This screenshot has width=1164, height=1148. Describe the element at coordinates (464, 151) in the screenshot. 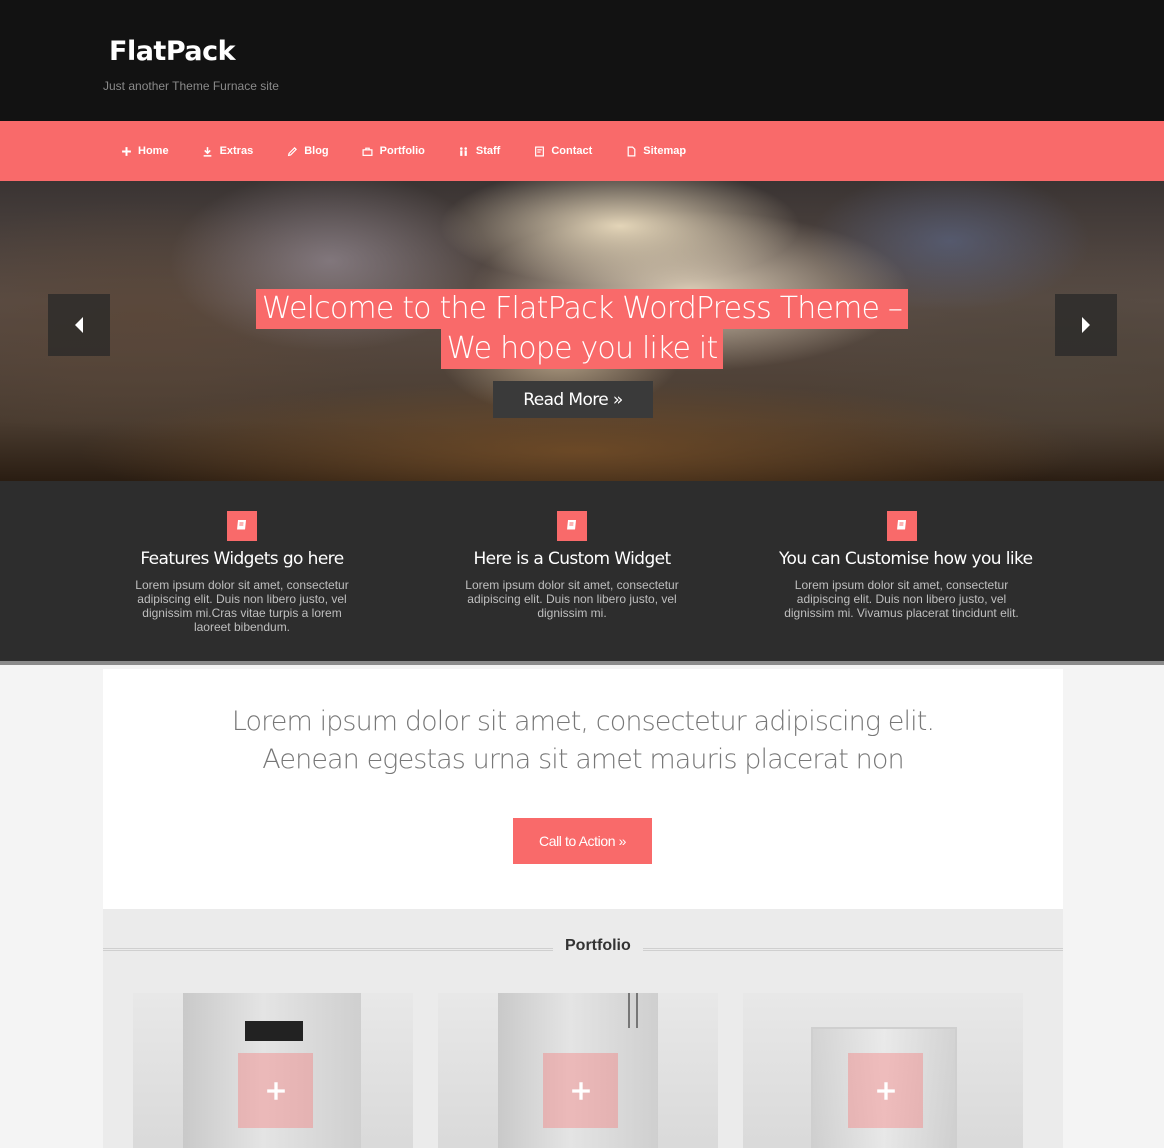

I see `people-icon` at that location.